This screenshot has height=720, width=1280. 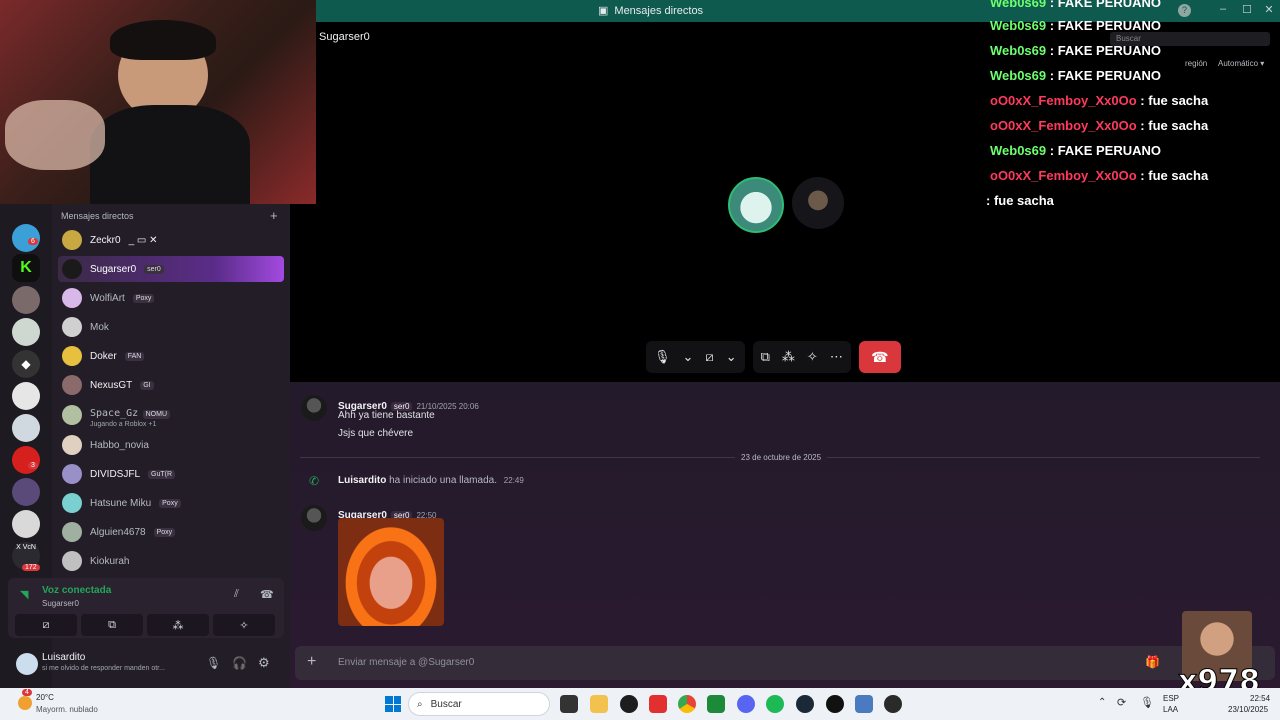 I want to click on notes-icon, so click(x=864, y=704).